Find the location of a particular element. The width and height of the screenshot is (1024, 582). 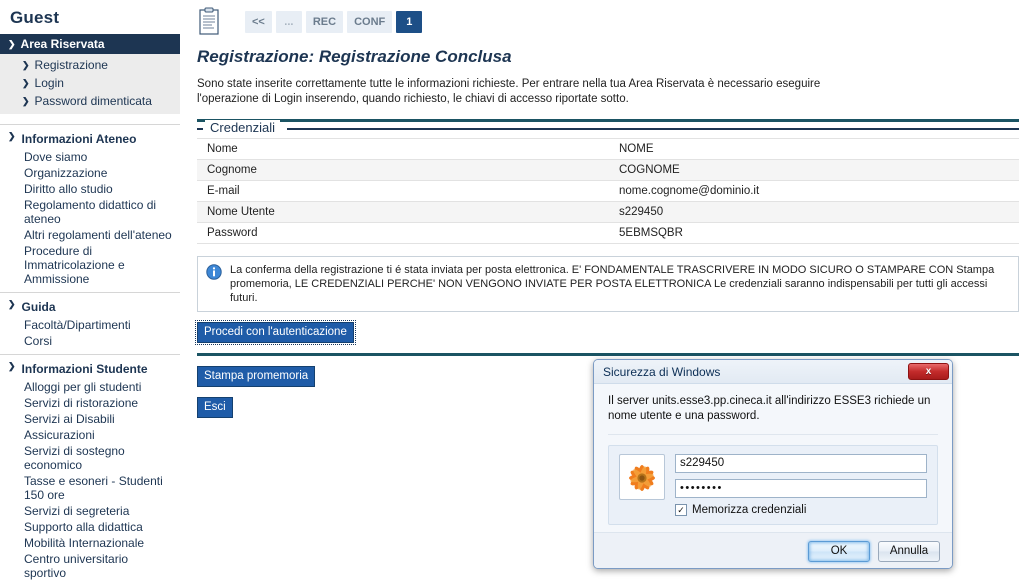

sidebar-link: Assicurazioni is located at coordinates (90, 435).